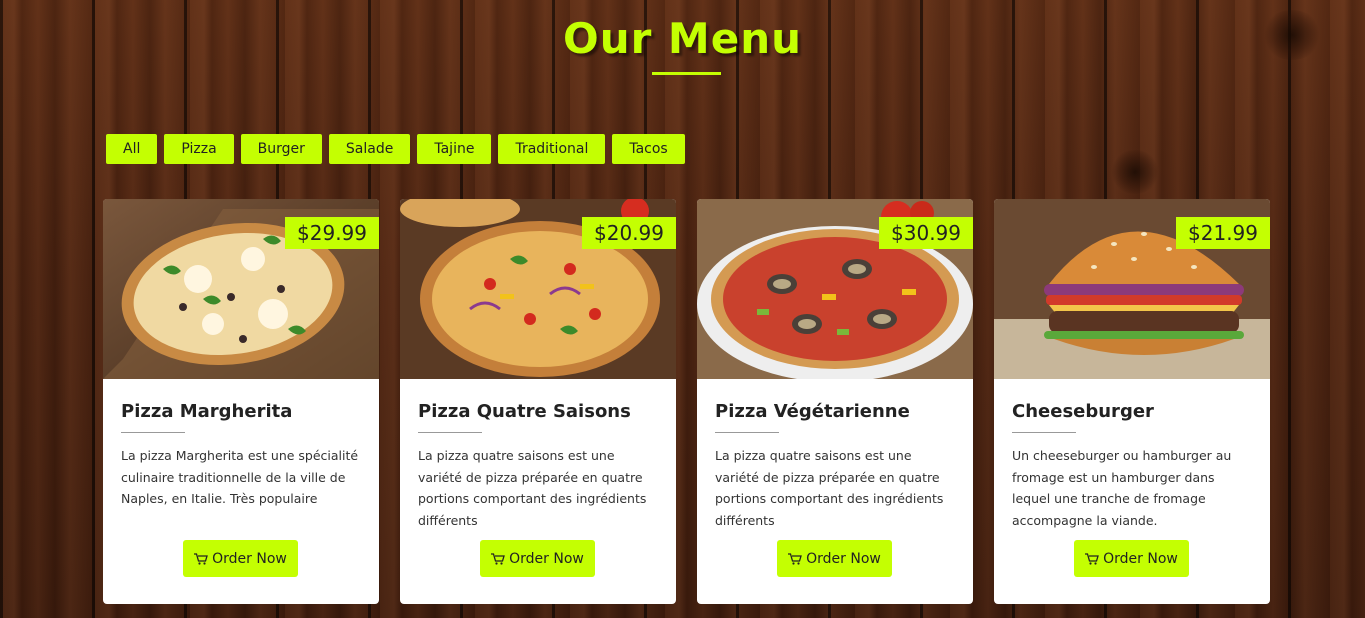  Describe the element at coordinates (207, 411) in the screenshot. I see `card-title: Pizza Margherita` at that location.